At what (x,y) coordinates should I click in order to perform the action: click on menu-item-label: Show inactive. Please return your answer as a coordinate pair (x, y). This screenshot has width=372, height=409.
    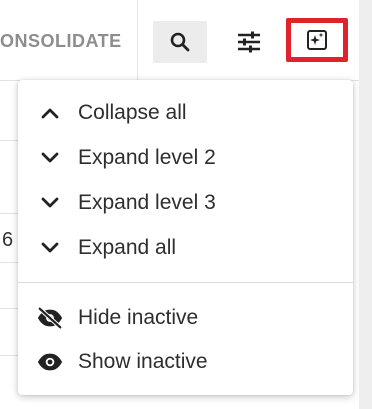
    Looking at the image, I should click on (143, 361).